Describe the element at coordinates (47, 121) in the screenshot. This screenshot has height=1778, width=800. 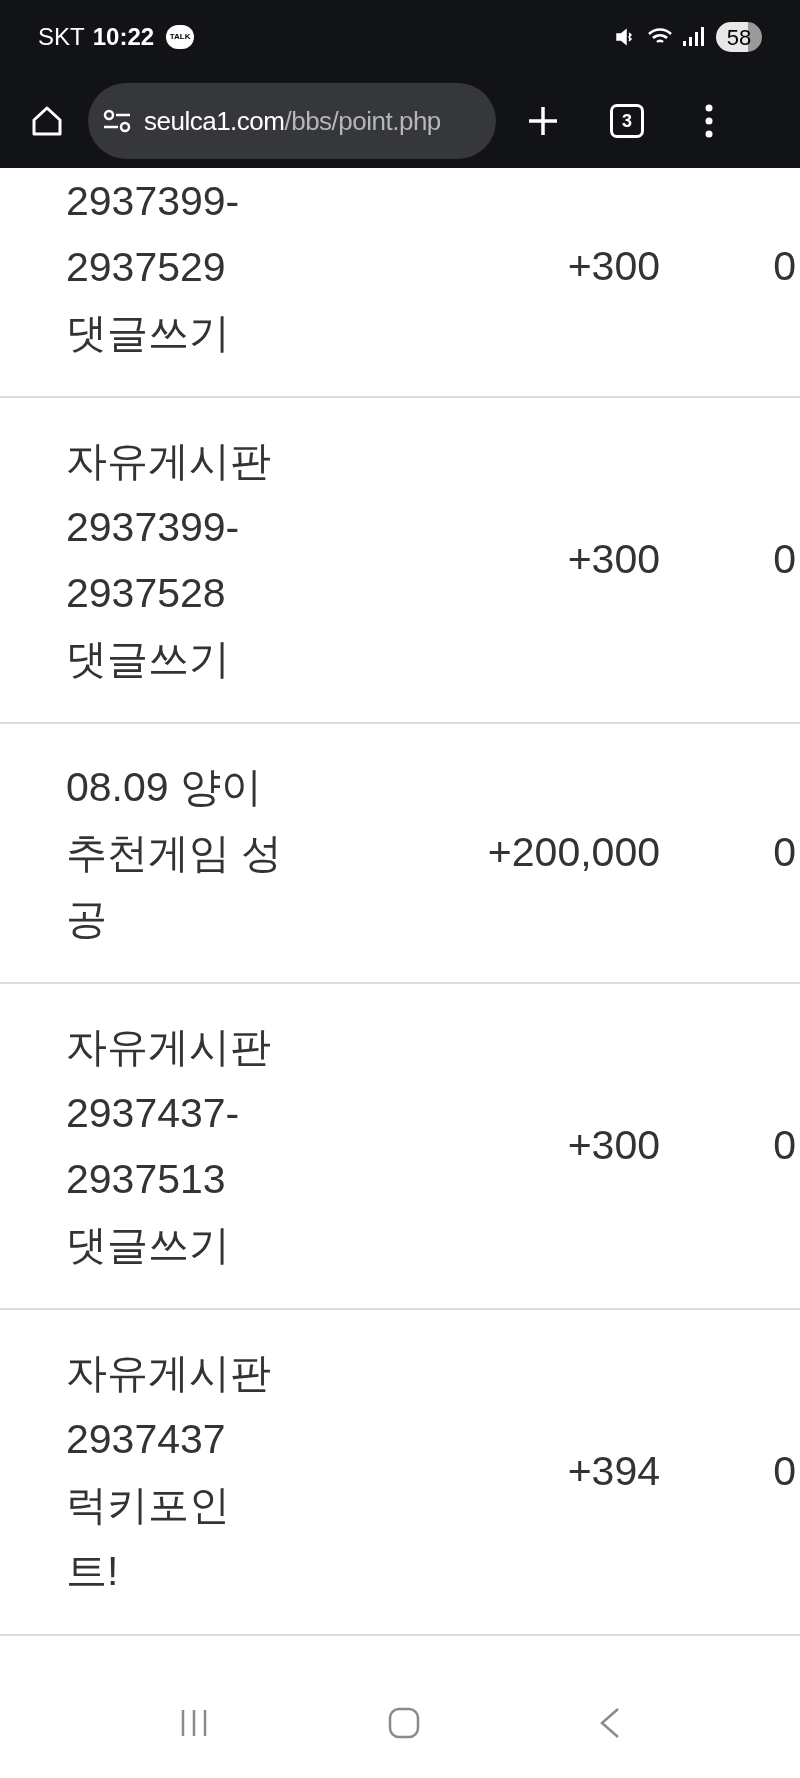
I see `home-icon` at that location.